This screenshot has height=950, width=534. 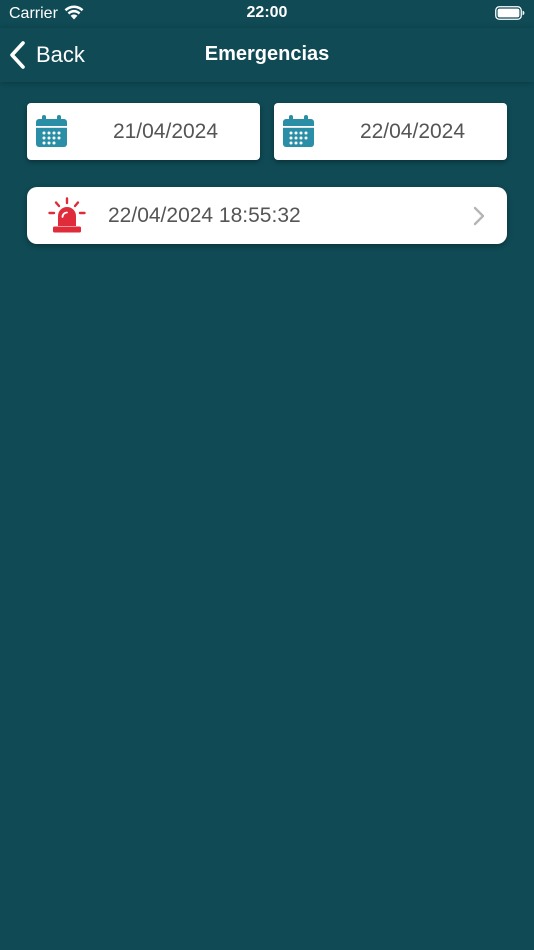 What do you see at coordinates (510, 13) in the screenshot?
I see `battery-icon` at bounding box center [510, 13].